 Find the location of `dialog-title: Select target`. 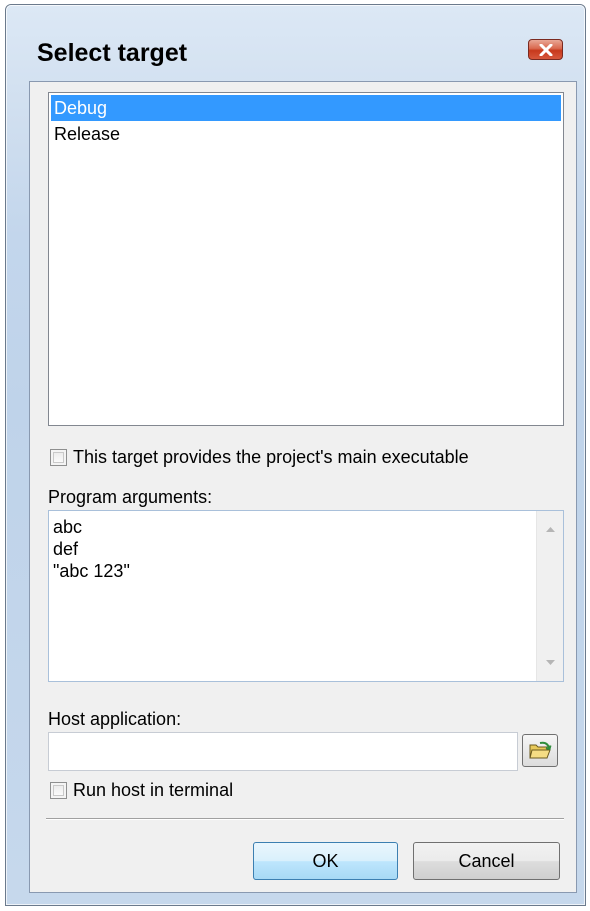

dialog-title: Select target is located at coordinates (112, 53).